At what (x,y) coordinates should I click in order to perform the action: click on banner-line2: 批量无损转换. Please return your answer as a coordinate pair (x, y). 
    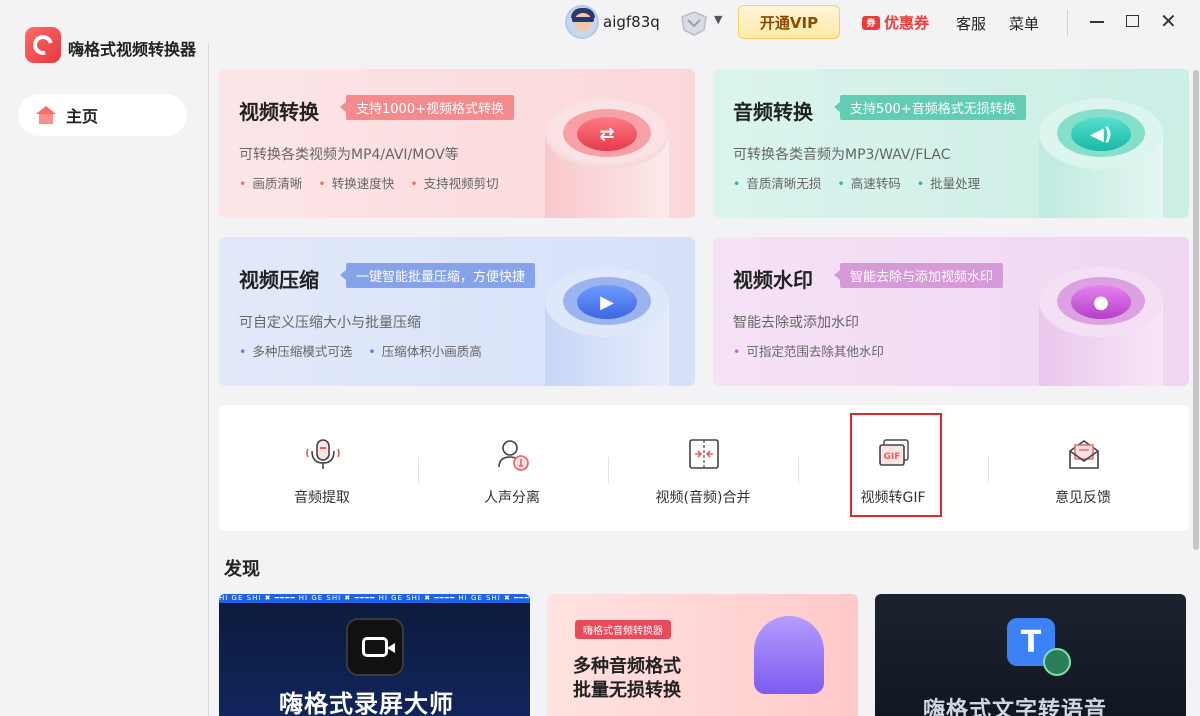
    Looking at the image, I should click on (627, 690).